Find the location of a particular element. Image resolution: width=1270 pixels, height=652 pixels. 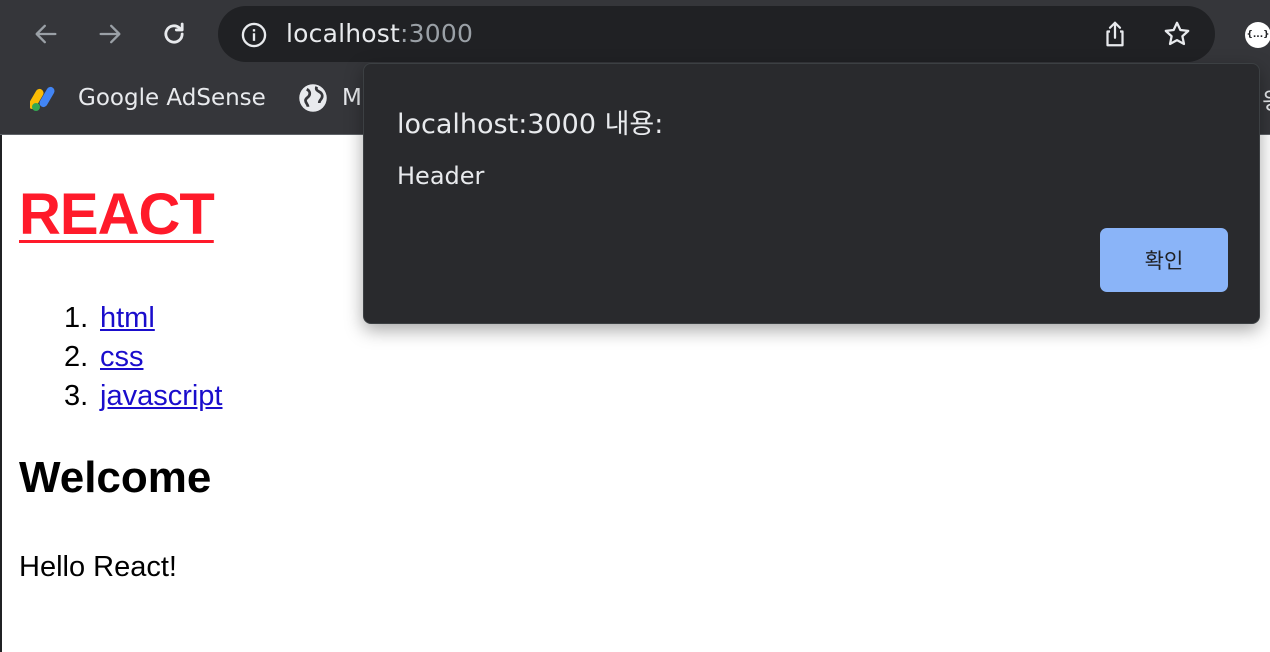

reload-button is located at coordinates (174, 34).